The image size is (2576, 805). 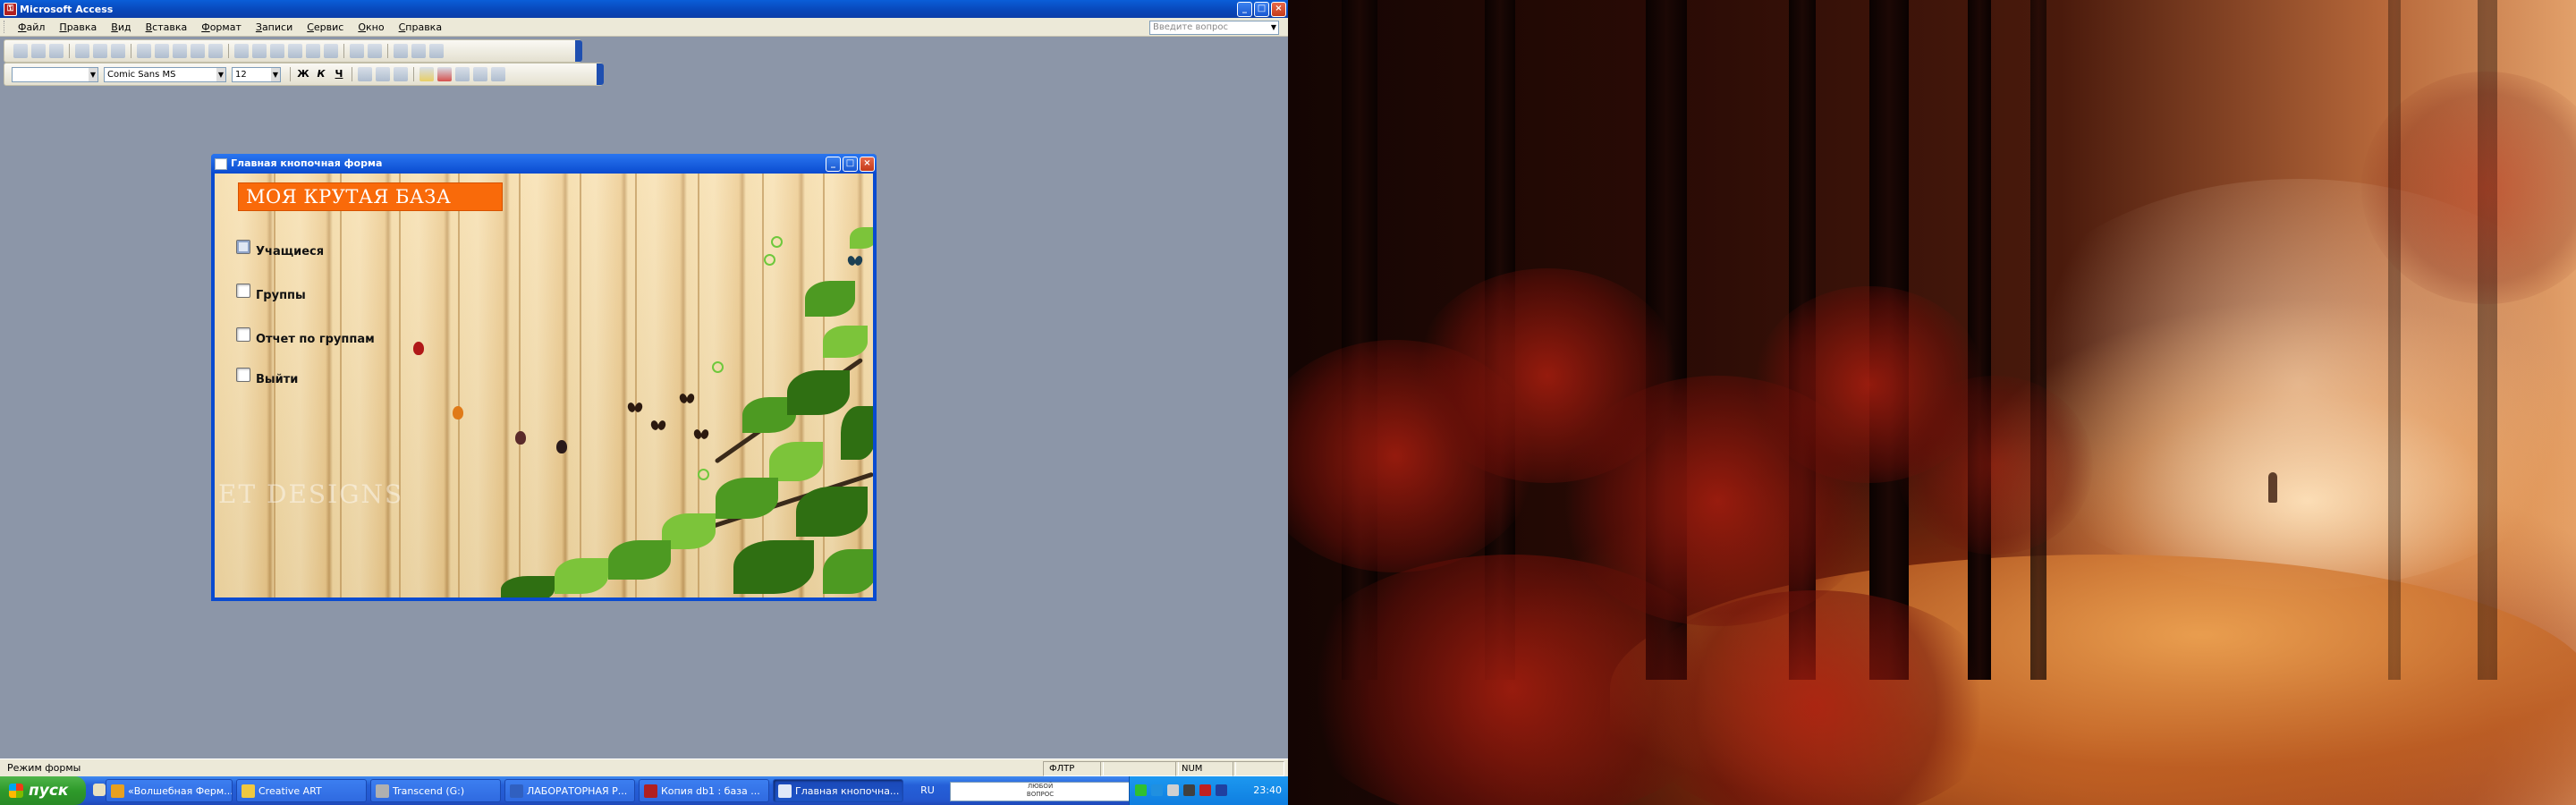 What do you see at coordinates (1244, 9) in the screenshot?
I see `minimize-button: _` at bounding box center [1244, 9].